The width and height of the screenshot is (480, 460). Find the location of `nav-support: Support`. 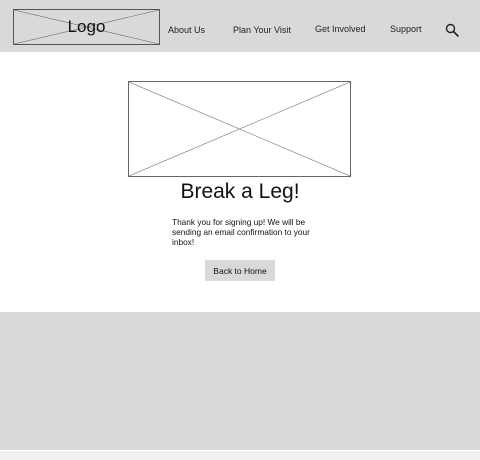

nav-support: Support is located at coordinates (406, 29).